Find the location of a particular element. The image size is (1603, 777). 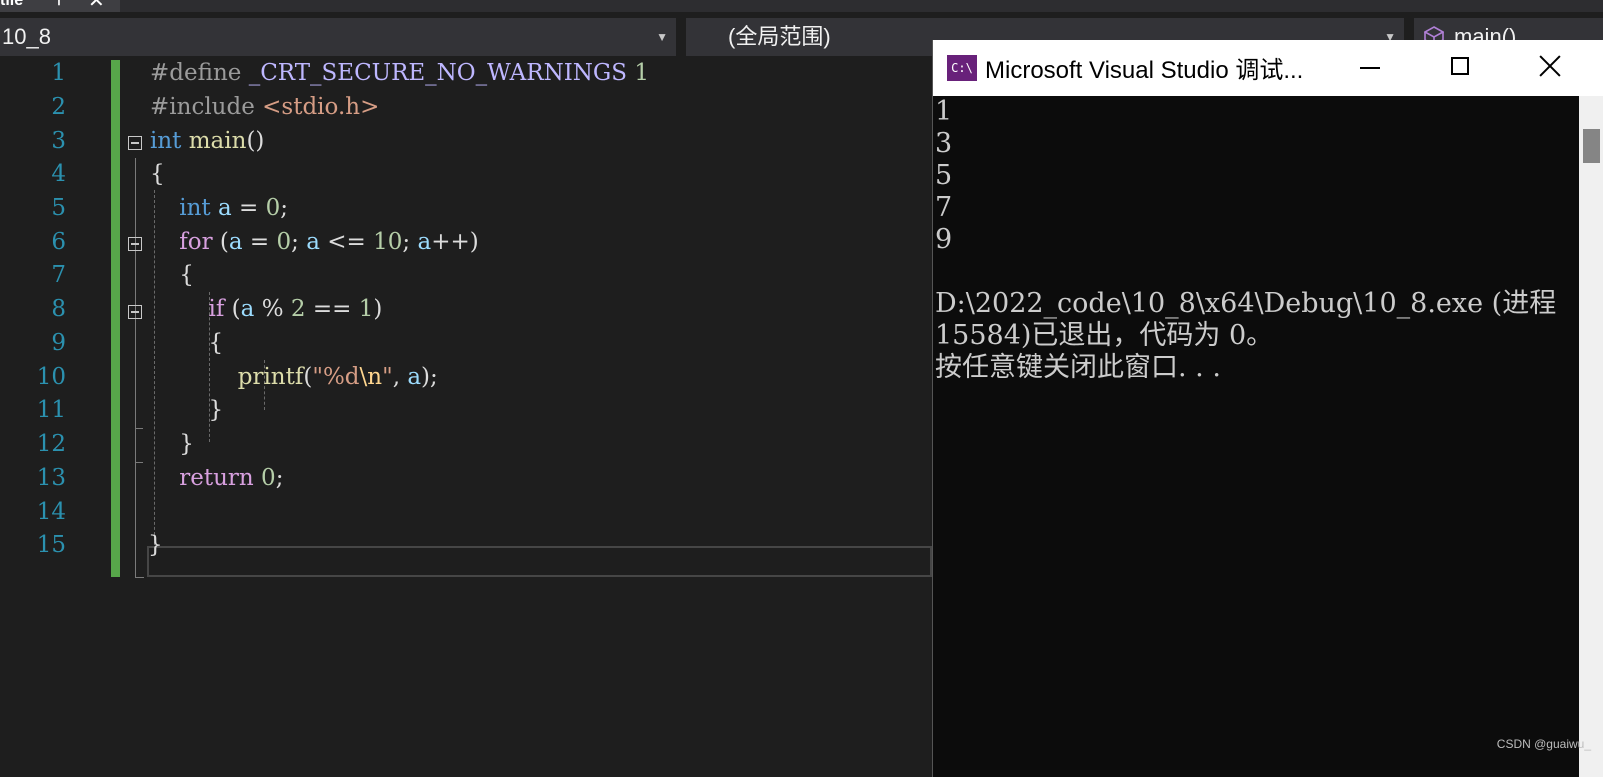

outline-guide is located at coordinates (135, 368).